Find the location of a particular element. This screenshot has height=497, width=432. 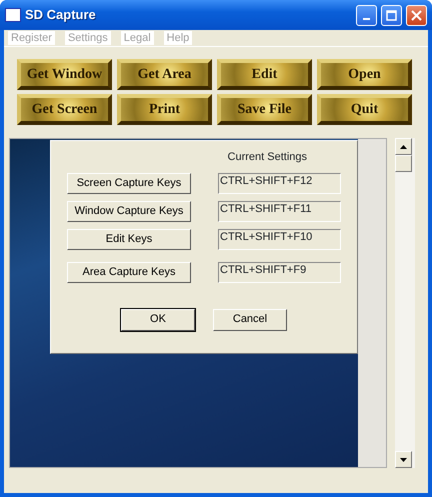

maximize-icon is located at coordinates (391, 15).